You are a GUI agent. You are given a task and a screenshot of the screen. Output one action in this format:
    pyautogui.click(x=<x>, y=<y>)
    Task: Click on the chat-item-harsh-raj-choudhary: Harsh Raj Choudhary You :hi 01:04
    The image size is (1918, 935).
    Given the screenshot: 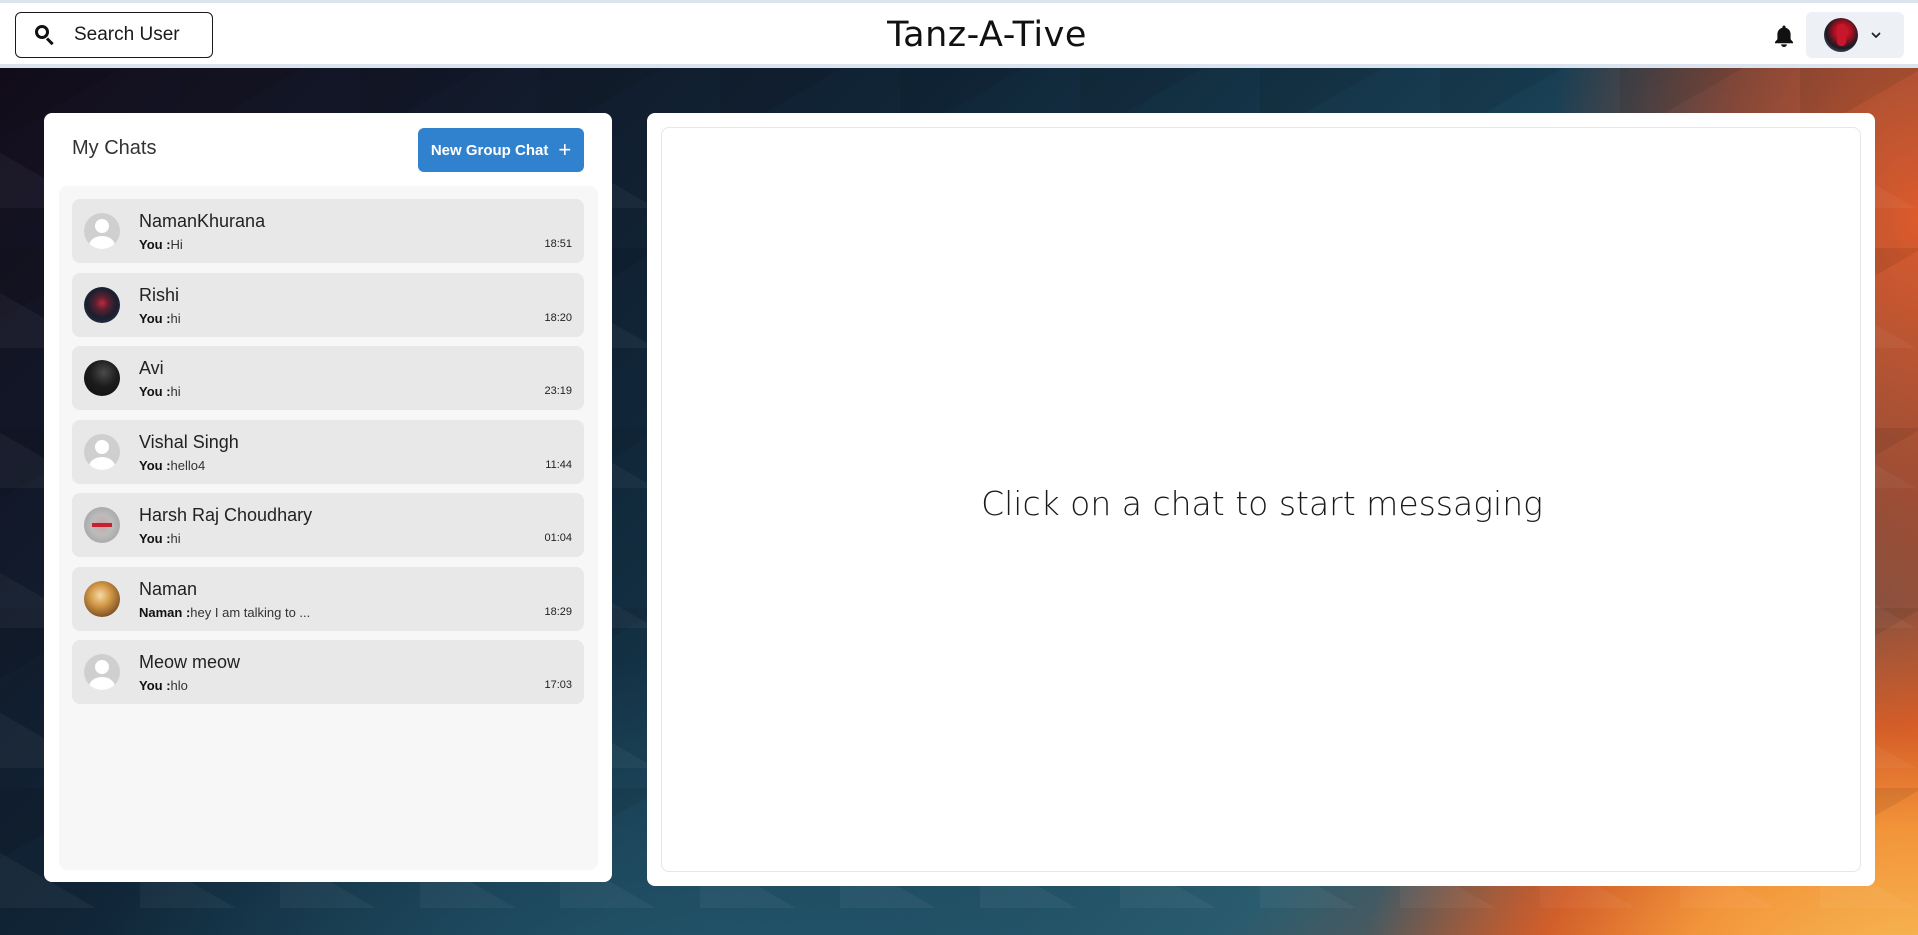 What is the action you would take?
    pyautogui.click(x=328, y=525)
    